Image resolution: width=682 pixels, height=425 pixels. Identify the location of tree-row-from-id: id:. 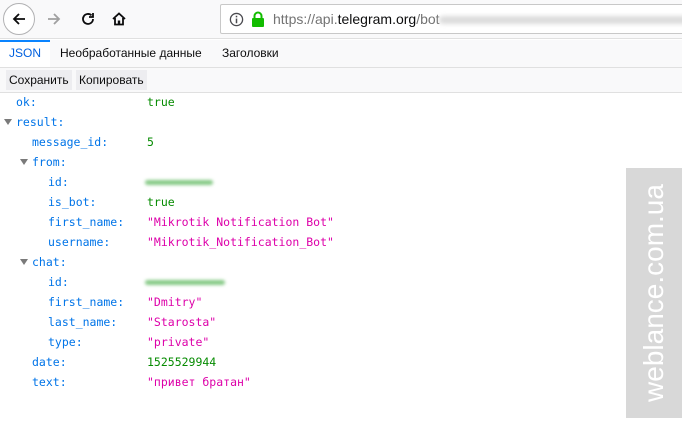
(310, 182).